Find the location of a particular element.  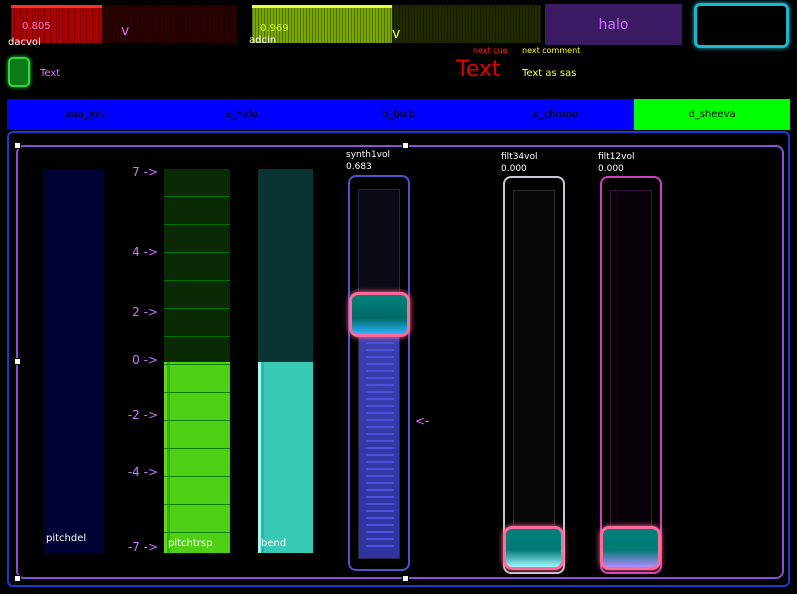

filt12vol-name: filt12vol is located at coordinates (616, 157).